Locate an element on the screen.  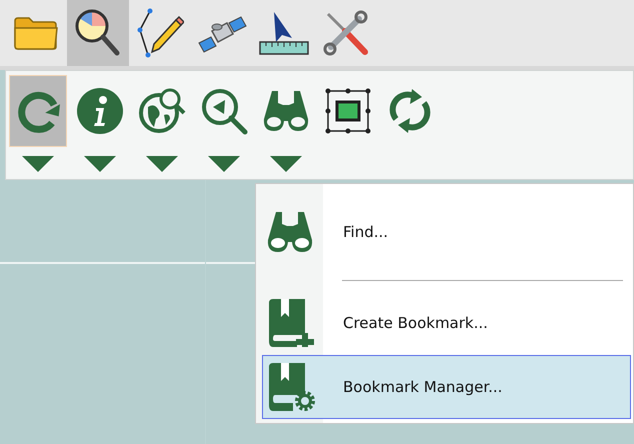
ruler-arrow-icon is located at coordinates (284, 33).